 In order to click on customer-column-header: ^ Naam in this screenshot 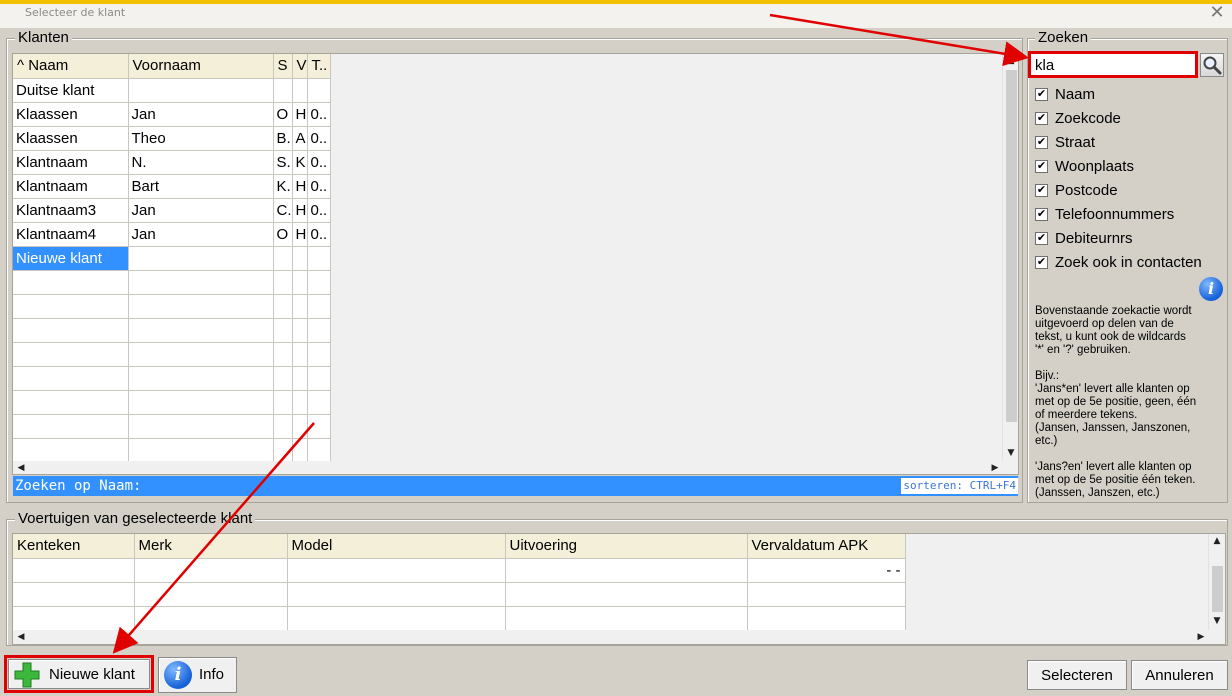, I will do `click(71, 66)`.